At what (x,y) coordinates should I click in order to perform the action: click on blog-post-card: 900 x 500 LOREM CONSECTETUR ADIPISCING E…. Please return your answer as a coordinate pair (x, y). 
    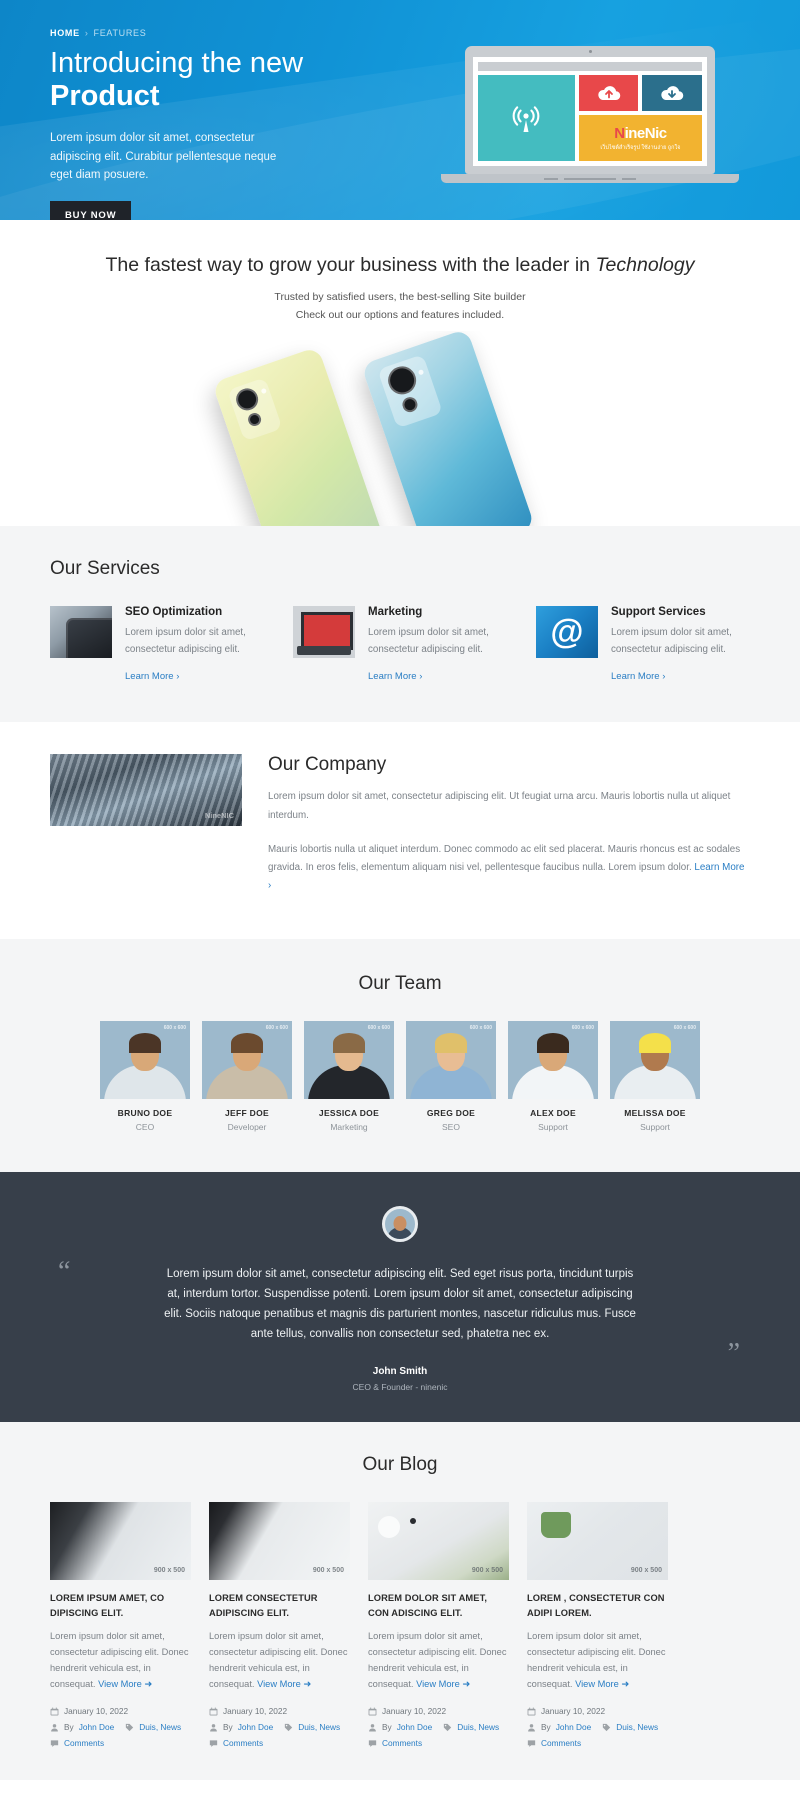
    Looking at the image, I should click on (279, 1628).